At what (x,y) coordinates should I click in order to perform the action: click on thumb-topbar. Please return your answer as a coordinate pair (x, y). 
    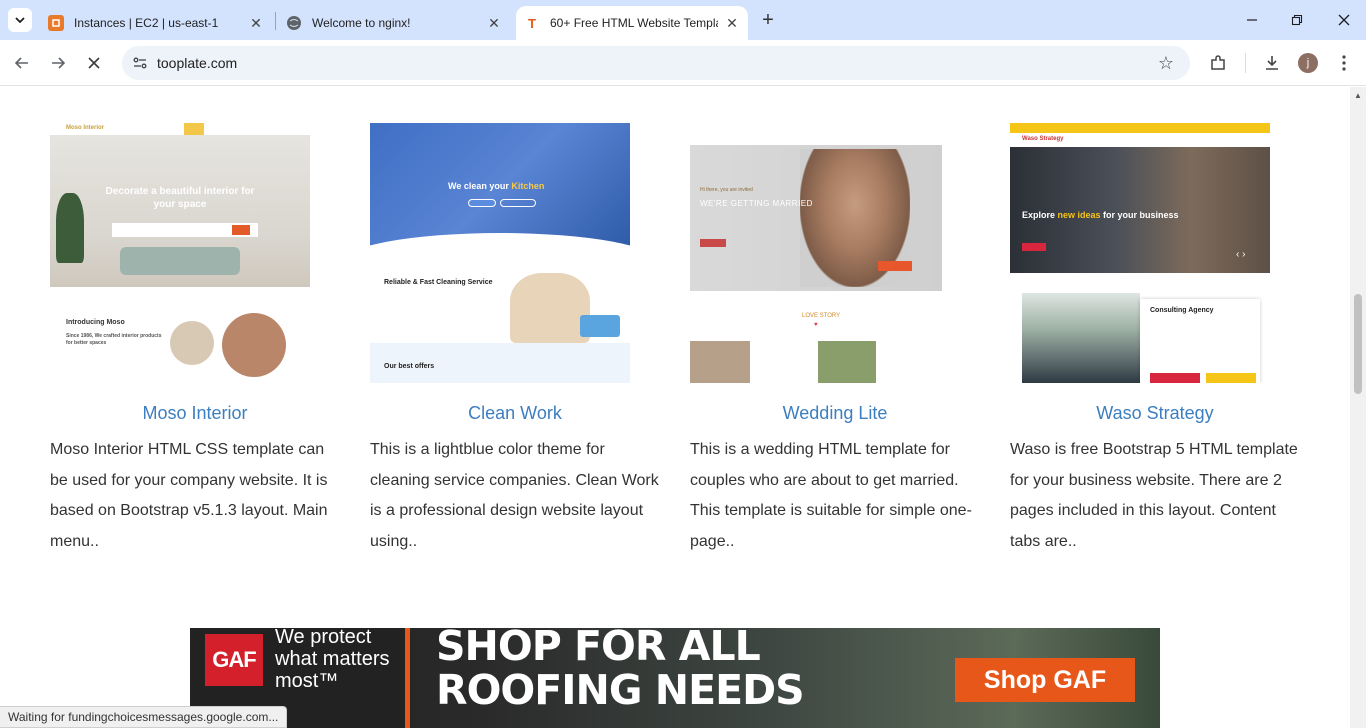
    Looking at the image, I should click on (1140, 128).